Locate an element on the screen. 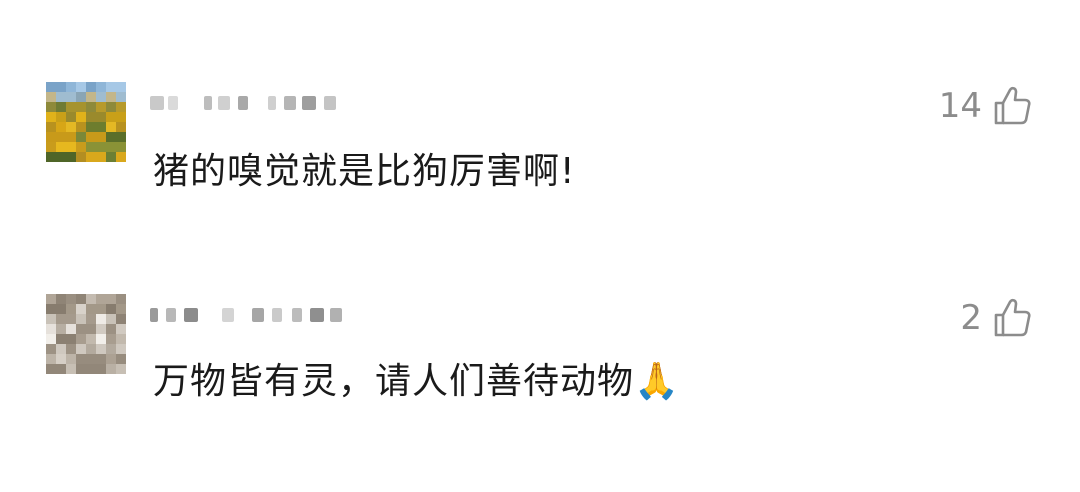  like-button: 14 is located at coordinates (985, 106).